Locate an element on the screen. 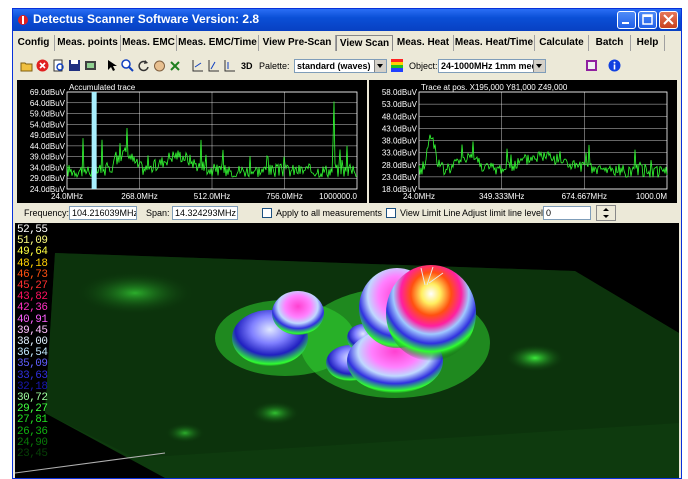 Image resolution: width=688 pixels, height=479 pixels. object-select-value: 24-1000MHz 1mm med is located at coordinates (489, 66).